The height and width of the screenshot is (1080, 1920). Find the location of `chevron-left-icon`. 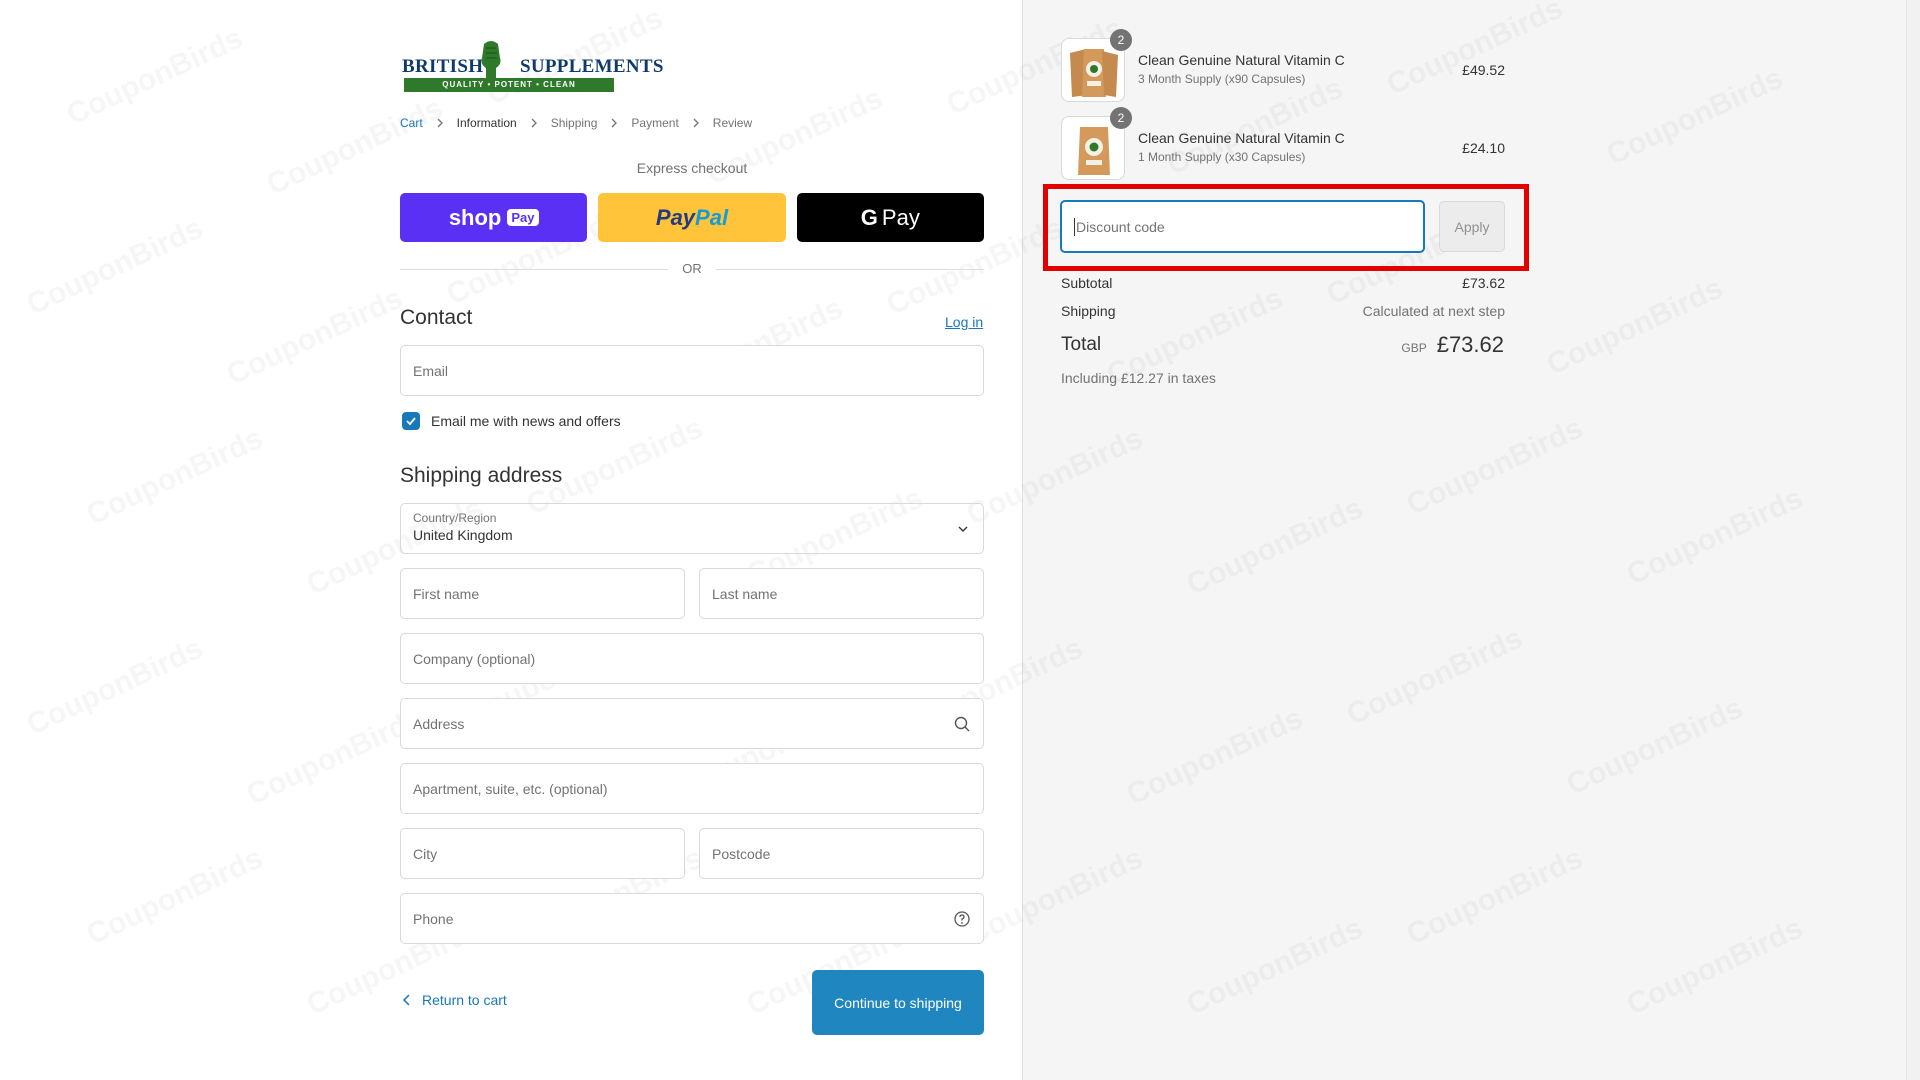

chevron-left-icon is located at coordinates (406, 1000).